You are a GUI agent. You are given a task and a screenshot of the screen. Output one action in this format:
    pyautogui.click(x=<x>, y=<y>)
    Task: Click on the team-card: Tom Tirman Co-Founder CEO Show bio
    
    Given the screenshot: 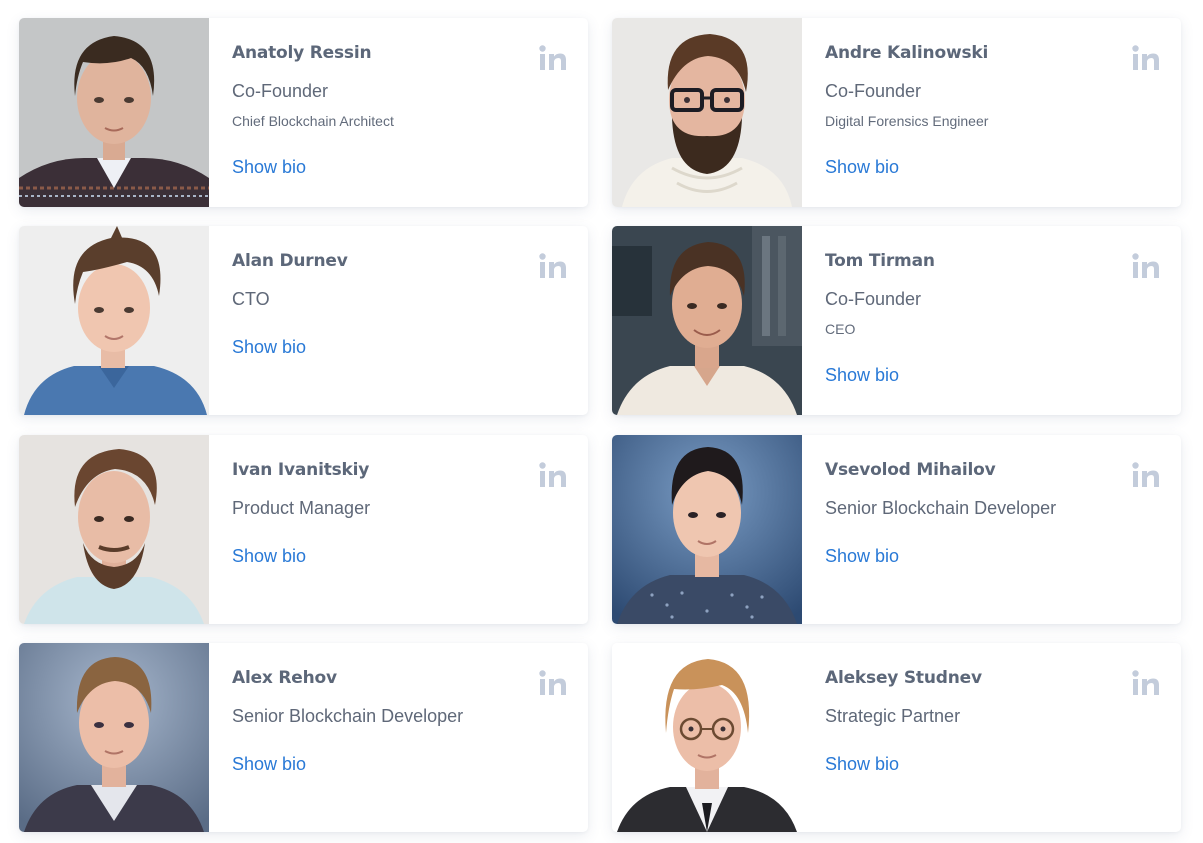 What is the action you would take?
    pyautogui.click(x=896, y=320)
    